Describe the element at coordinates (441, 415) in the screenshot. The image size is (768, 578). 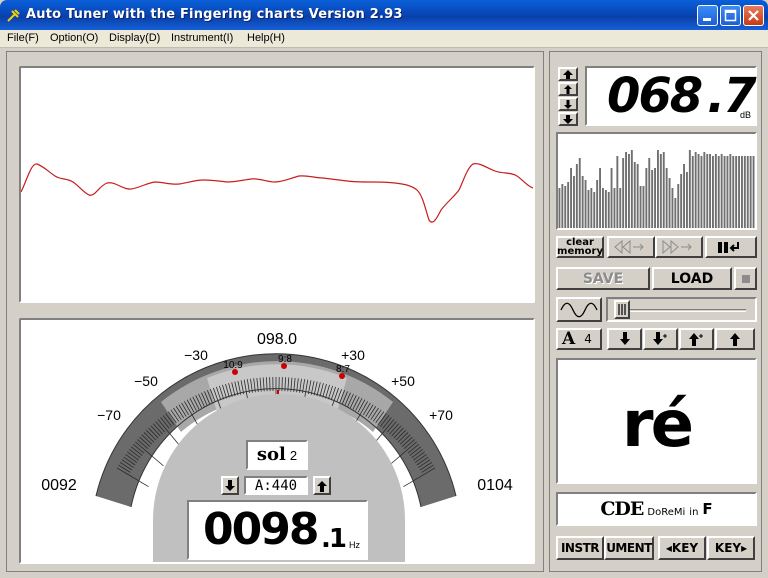
I see `scale-label-plus70: +70` at that location.